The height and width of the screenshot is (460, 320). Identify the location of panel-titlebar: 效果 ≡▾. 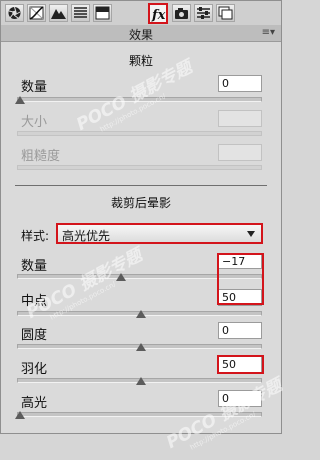
(141, 33).